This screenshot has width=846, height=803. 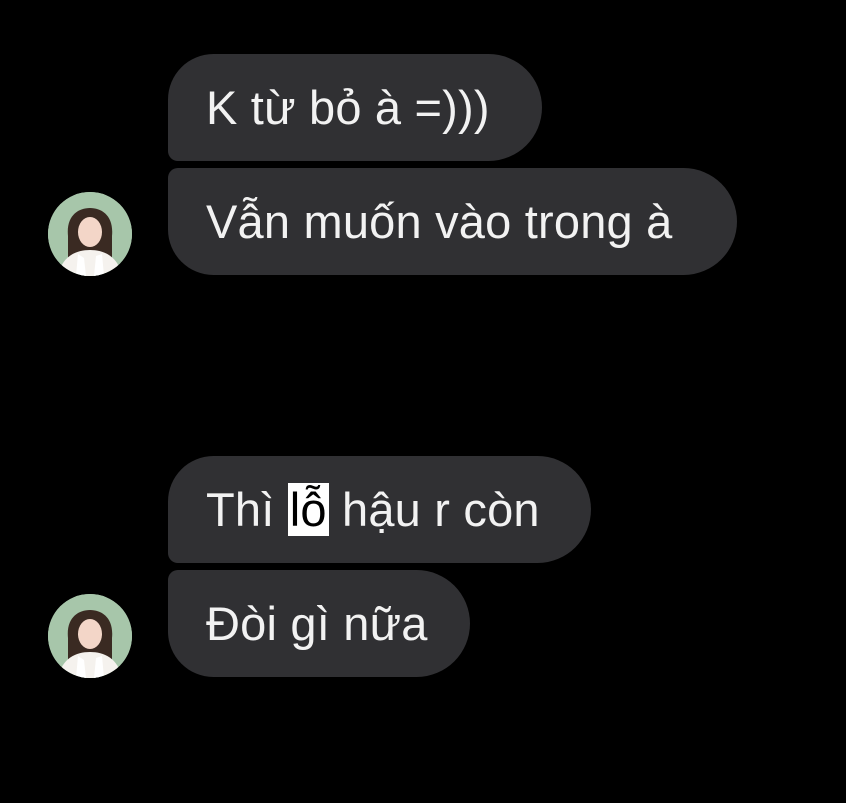 I want to click on message-bubble: Thì lỗ hậu r còn, so click(x=379, y=509).